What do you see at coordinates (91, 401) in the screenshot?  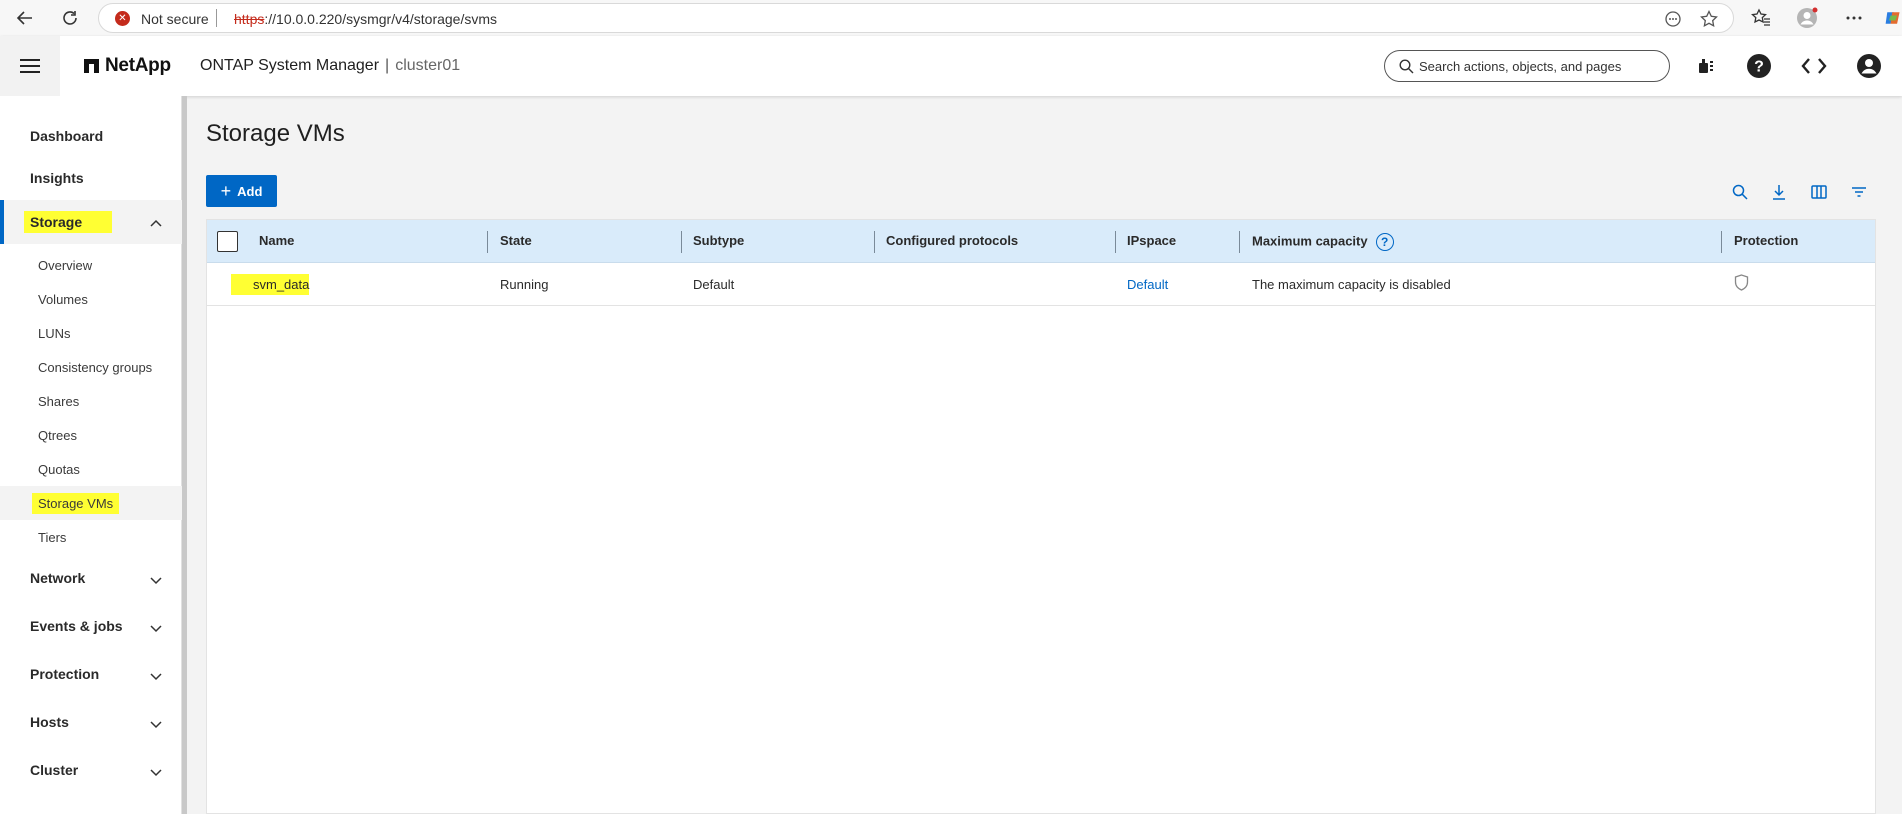 I see `sidebar-item-shares: Shares` at bounding box center [91, 401].